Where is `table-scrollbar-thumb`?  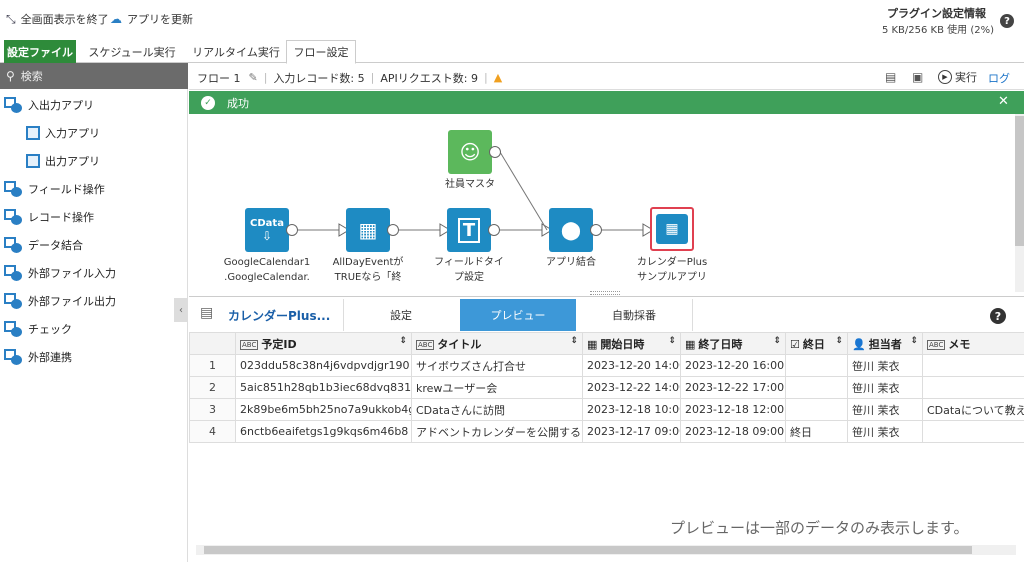
table-scrollbar-thumb is located at coordinates (588, 550).